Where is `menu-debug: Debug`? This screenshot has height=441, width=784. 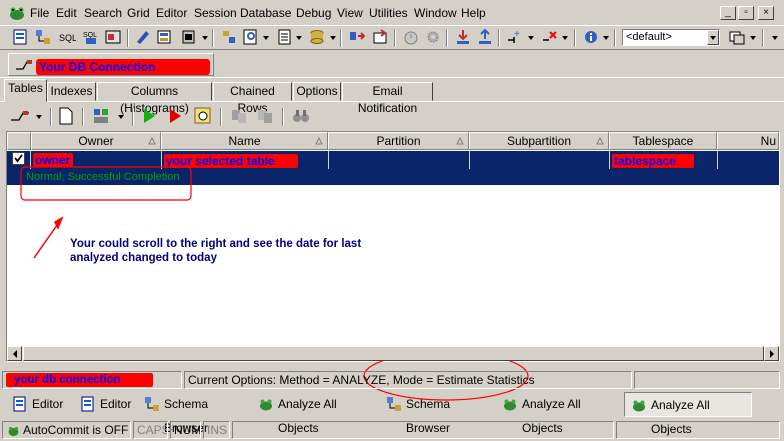
menu-debug: Debug is located at coordinates (313, 13).